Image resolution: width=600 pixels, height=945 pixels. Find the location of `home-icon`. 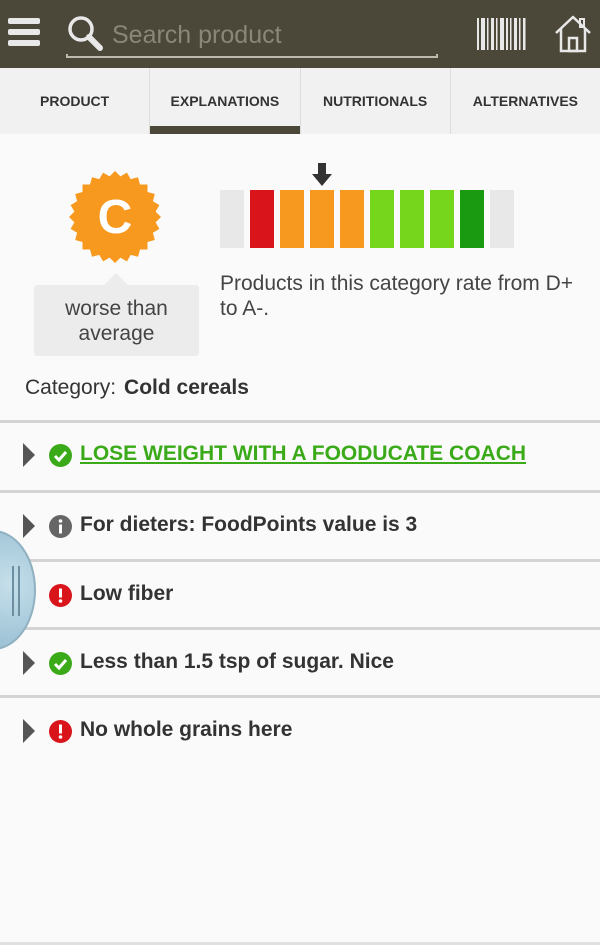

home-icon is located at coordinates (573, 34).